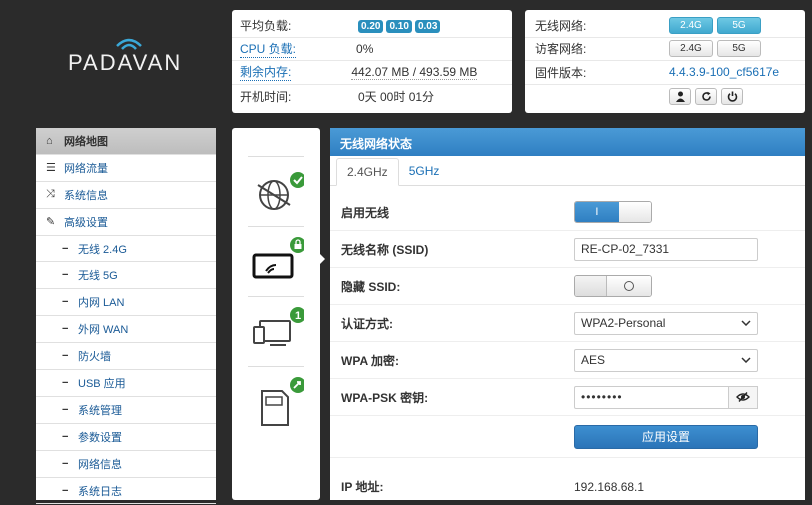 This screenshot has height=505, width=812. What do you see at coordinates (50, 194) in the screenshot?
I see `shuffle-icon: ⤨` at bounding box center [50, 194].